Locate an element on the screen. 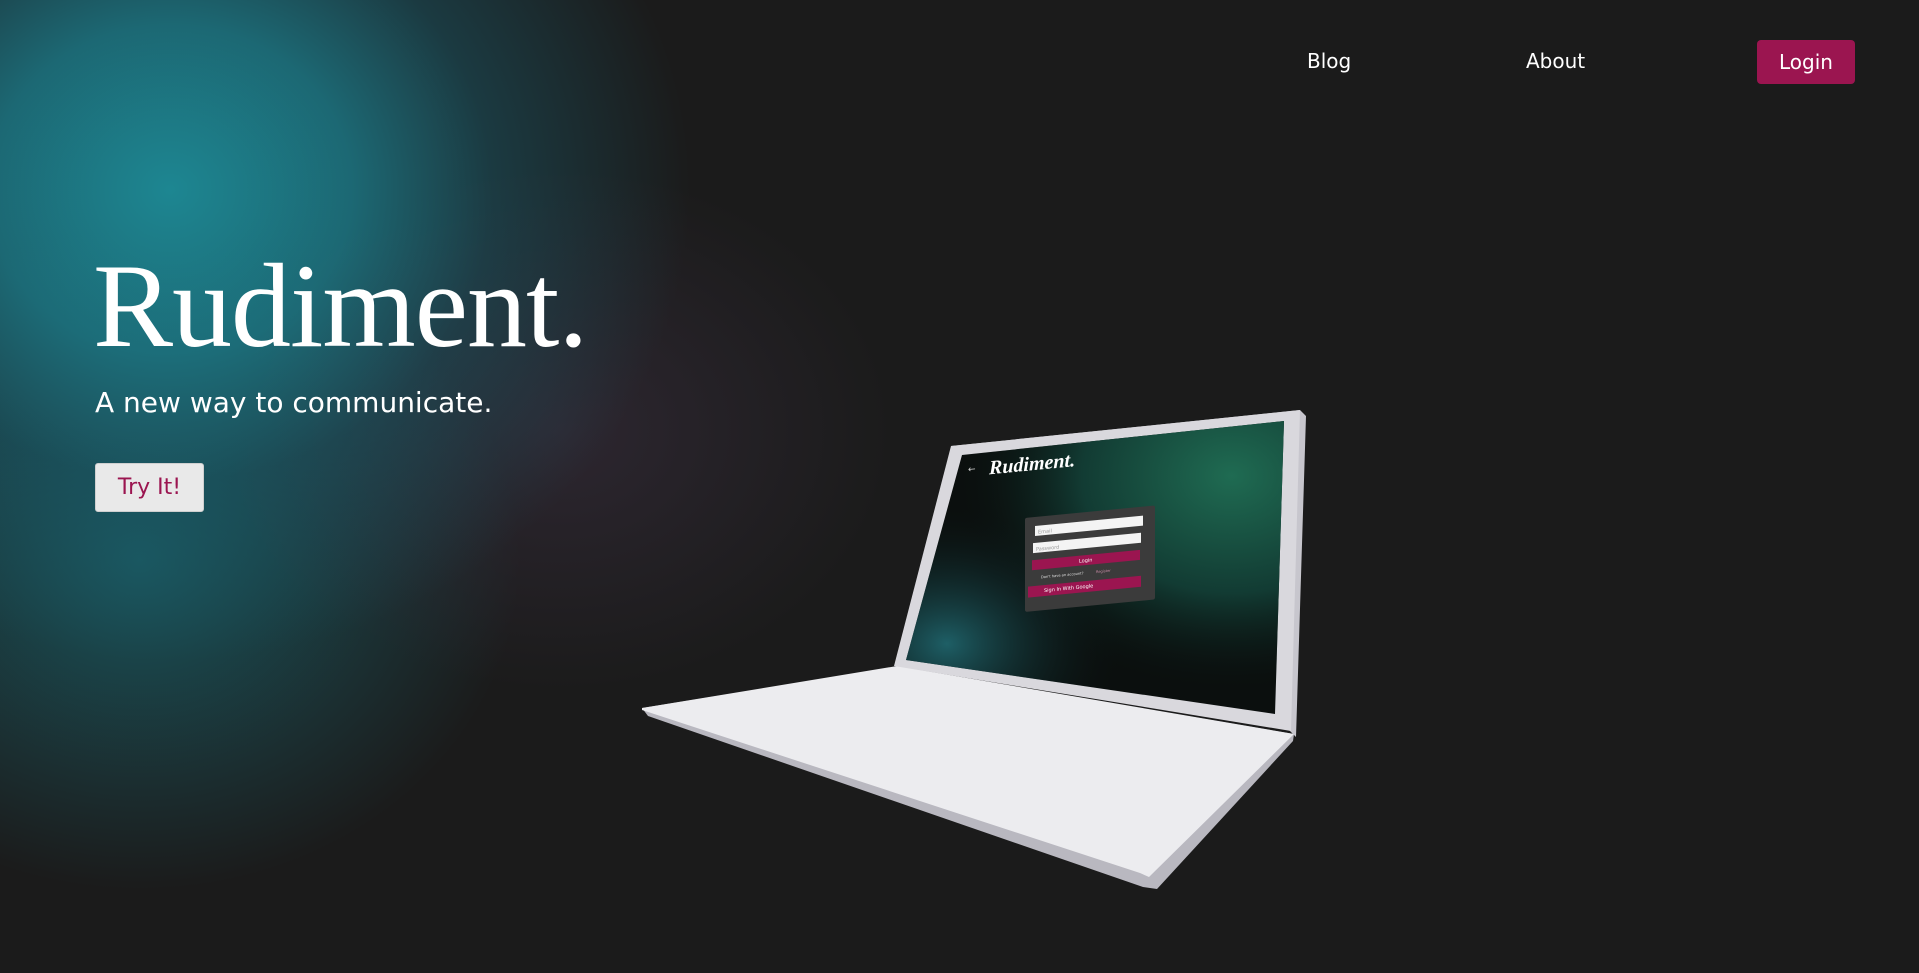 The image size is (1919, 973). screen-back-icon: ← is located at coordinates (972, 470).